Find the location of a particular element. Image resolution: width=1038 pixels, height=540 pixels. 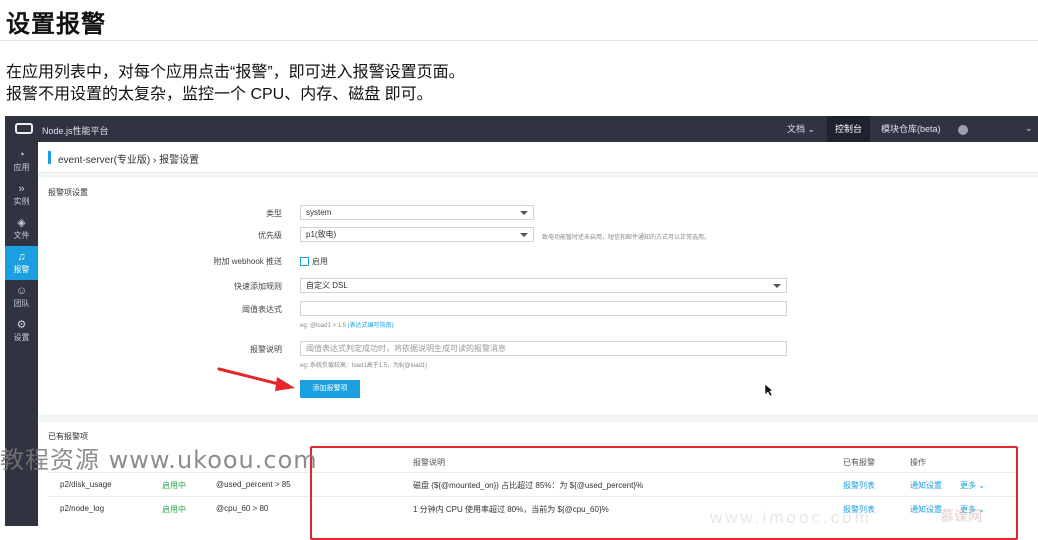

red-arrow-icon is located at coordinates (256, 379).